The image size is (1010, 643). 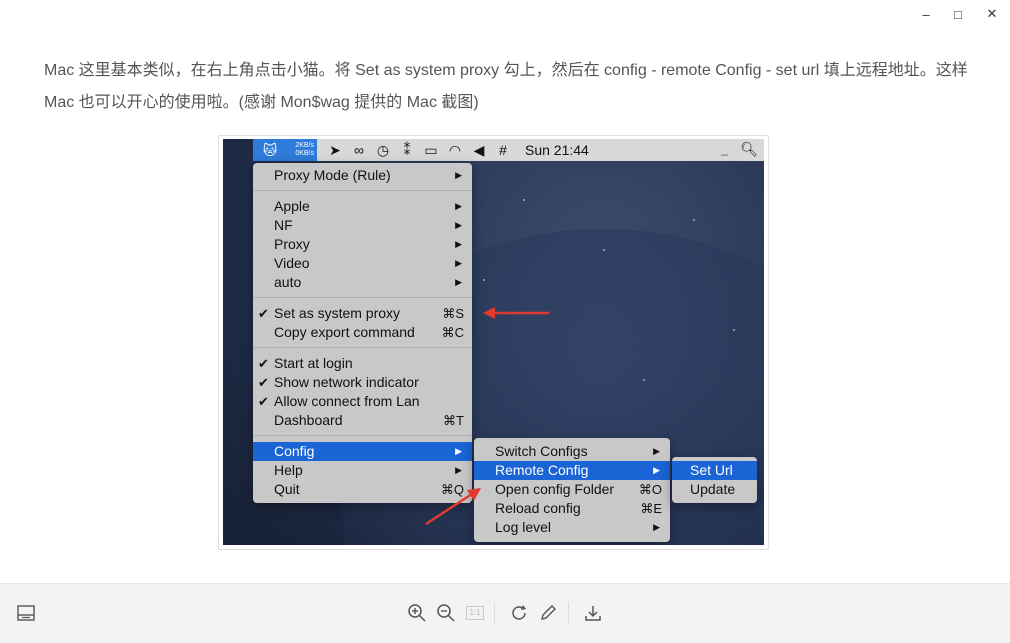 What do you see at coordinates (503, 150) in the screenshot?
I see `input-method-icon: #` at bounding box center [503, 150].